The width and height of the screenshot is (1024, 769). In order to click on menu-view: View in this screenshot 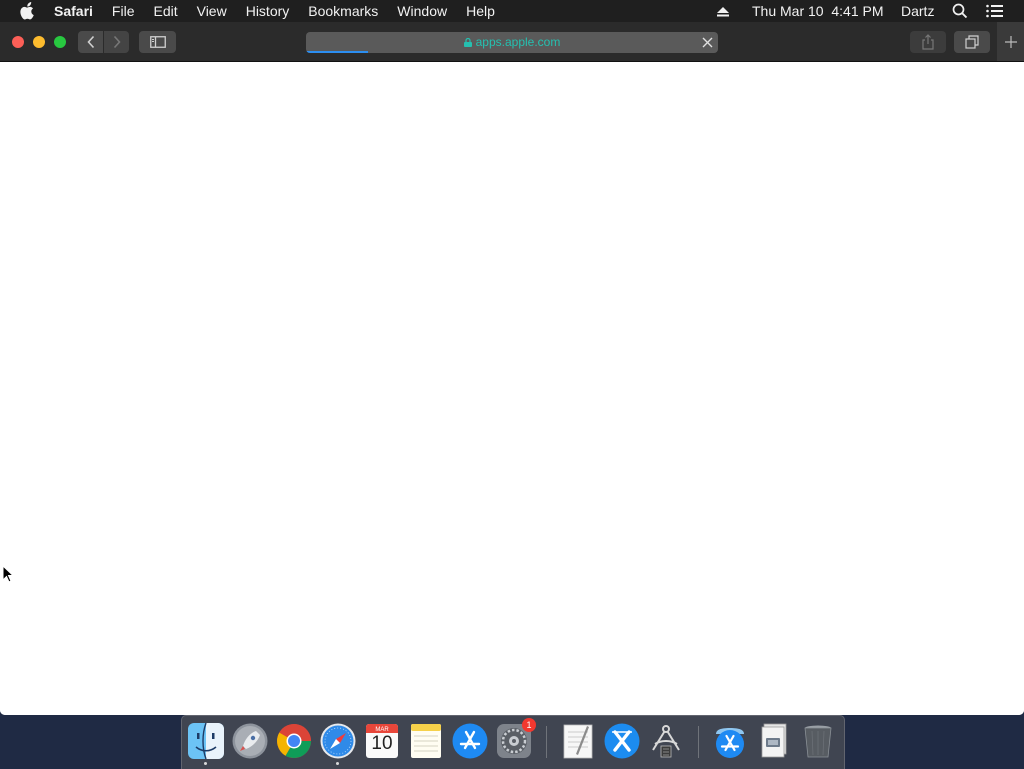, I will do `click(212, 11)`.